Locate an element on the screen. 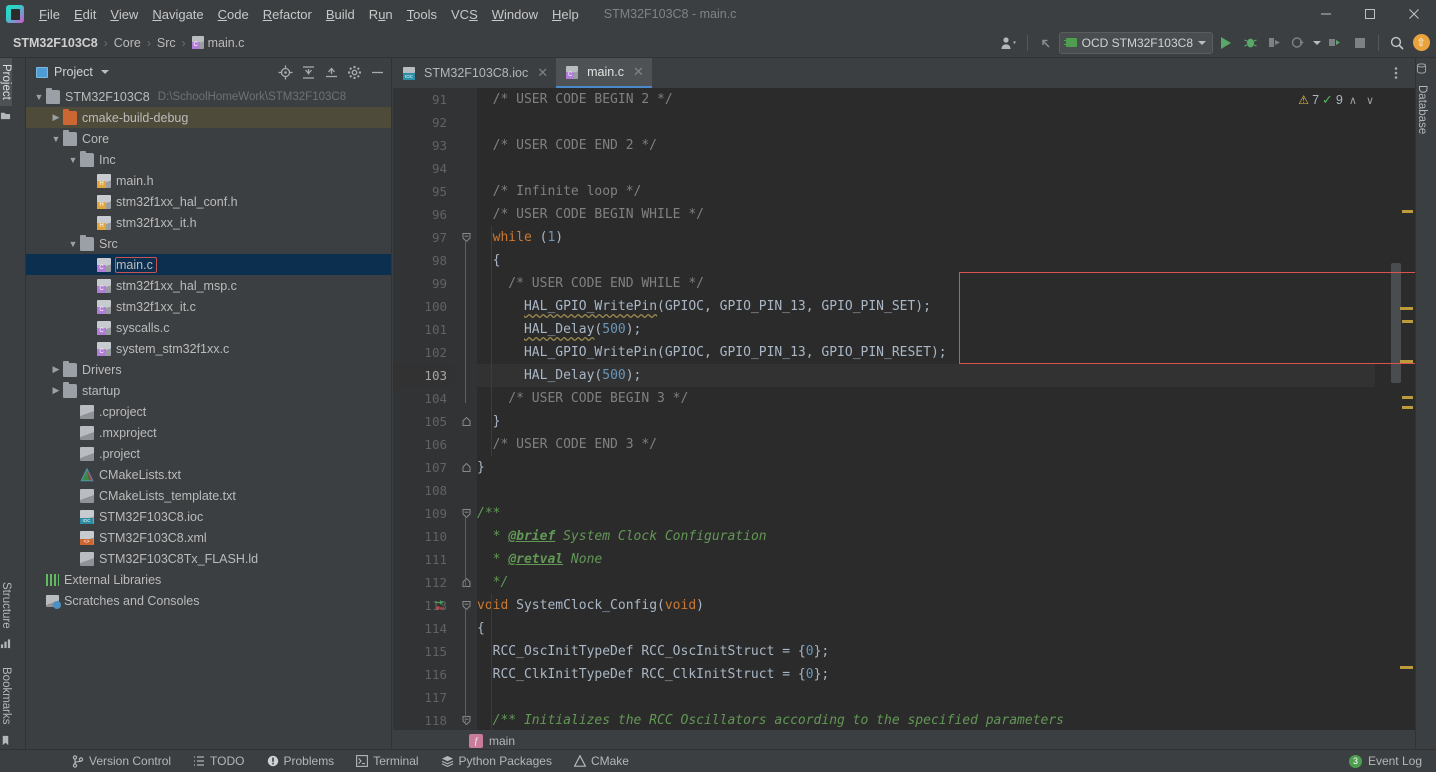 Image resolution: width=1436 pixels, height=772 pixels. attach-icon is located at coordinates (1336, 43).